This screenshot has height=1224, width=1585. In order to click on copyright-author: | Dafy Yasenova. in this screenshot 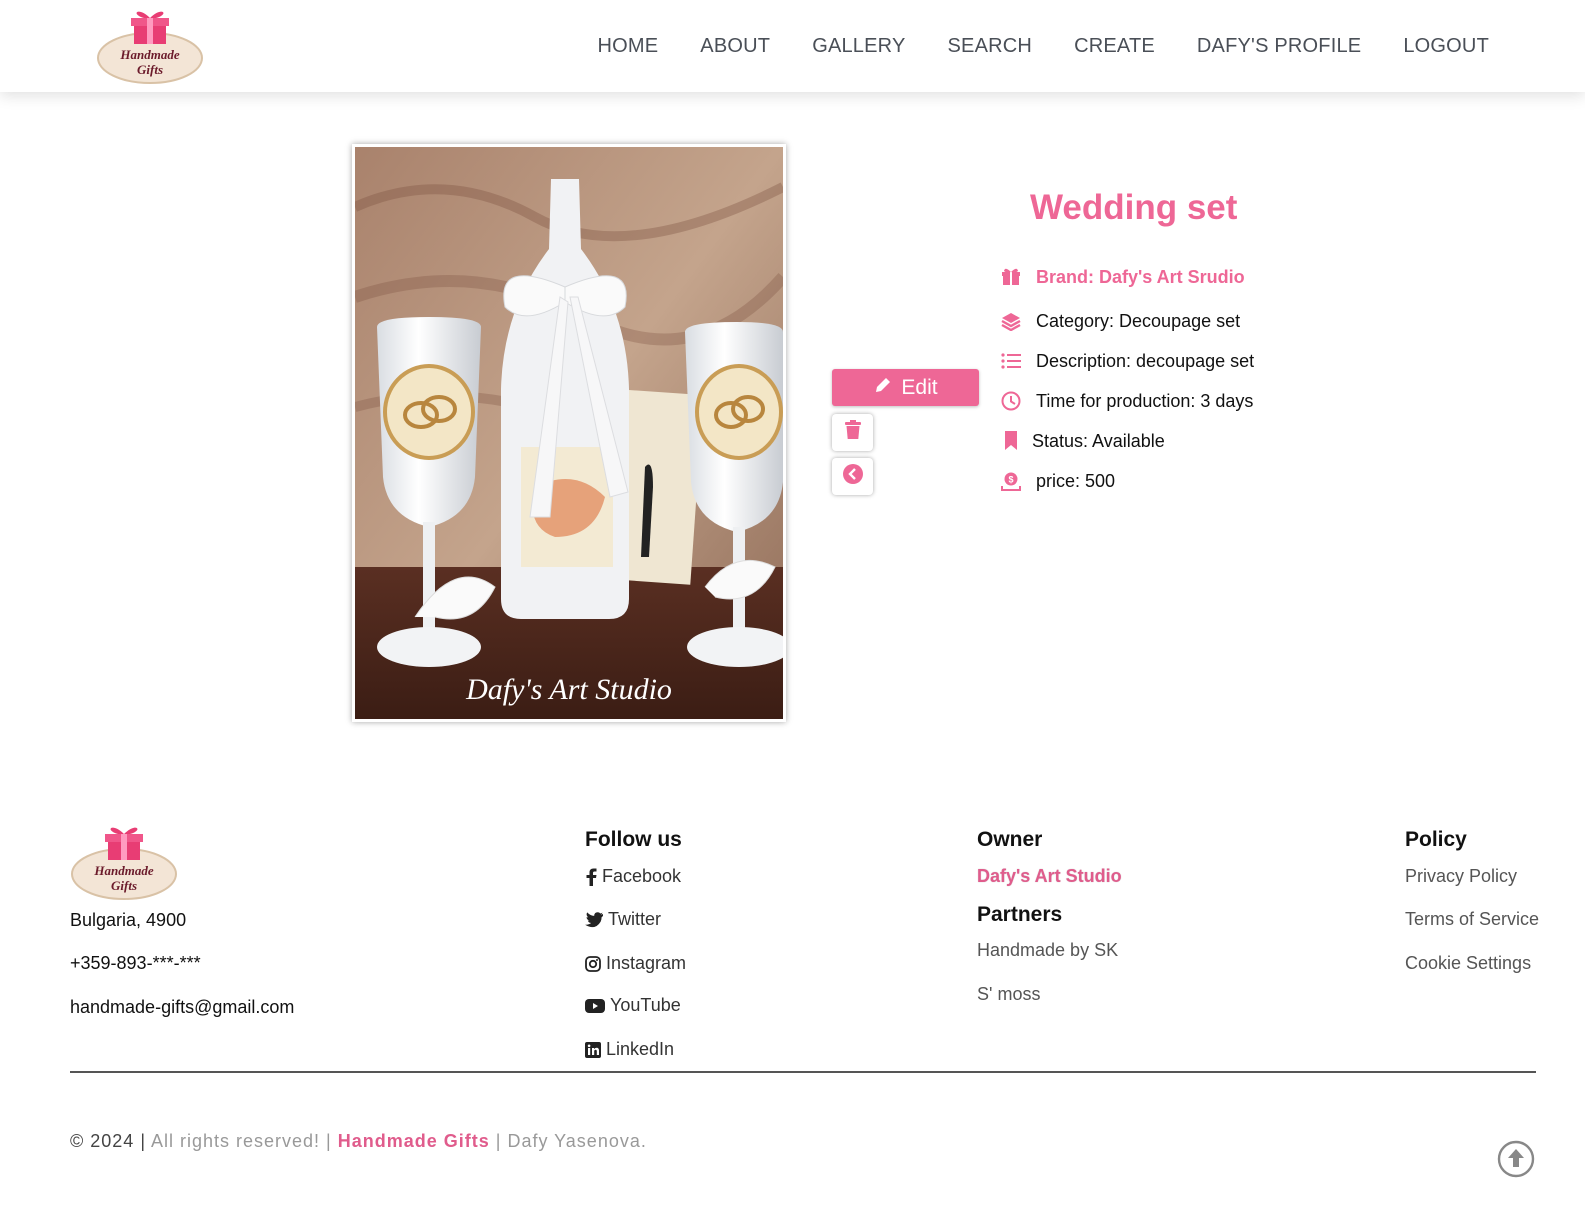, I will do `click(568, 1141)`.